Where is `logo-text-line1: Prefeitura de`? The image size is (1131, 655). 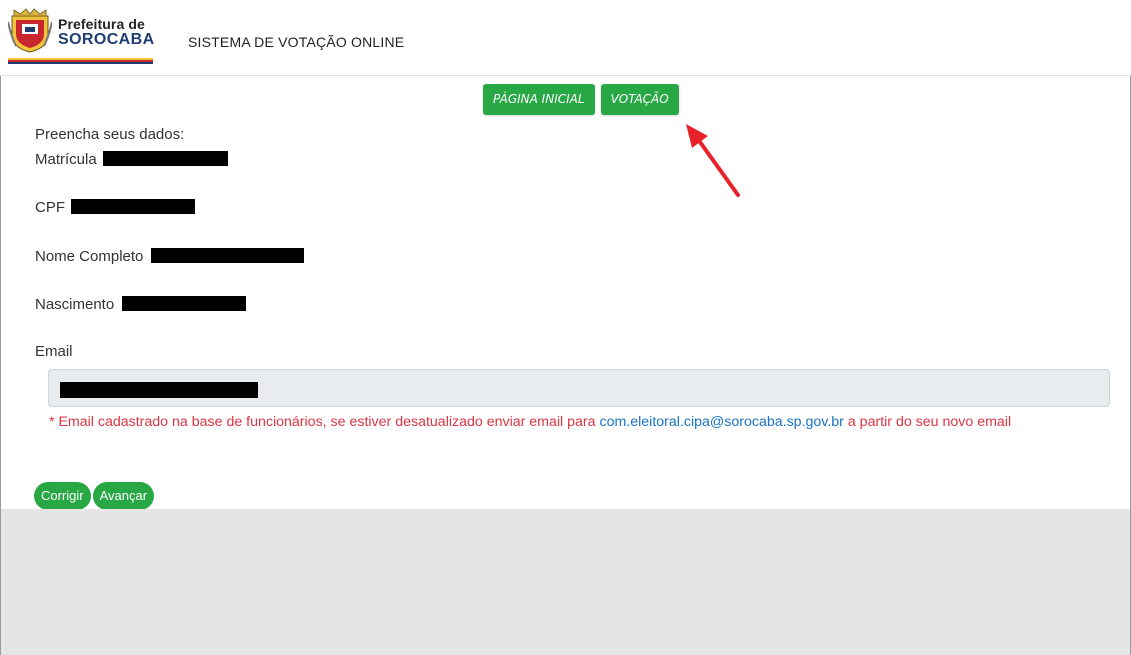 logo-text-line1: Prefeitura de is located at coordinates (101, 24).